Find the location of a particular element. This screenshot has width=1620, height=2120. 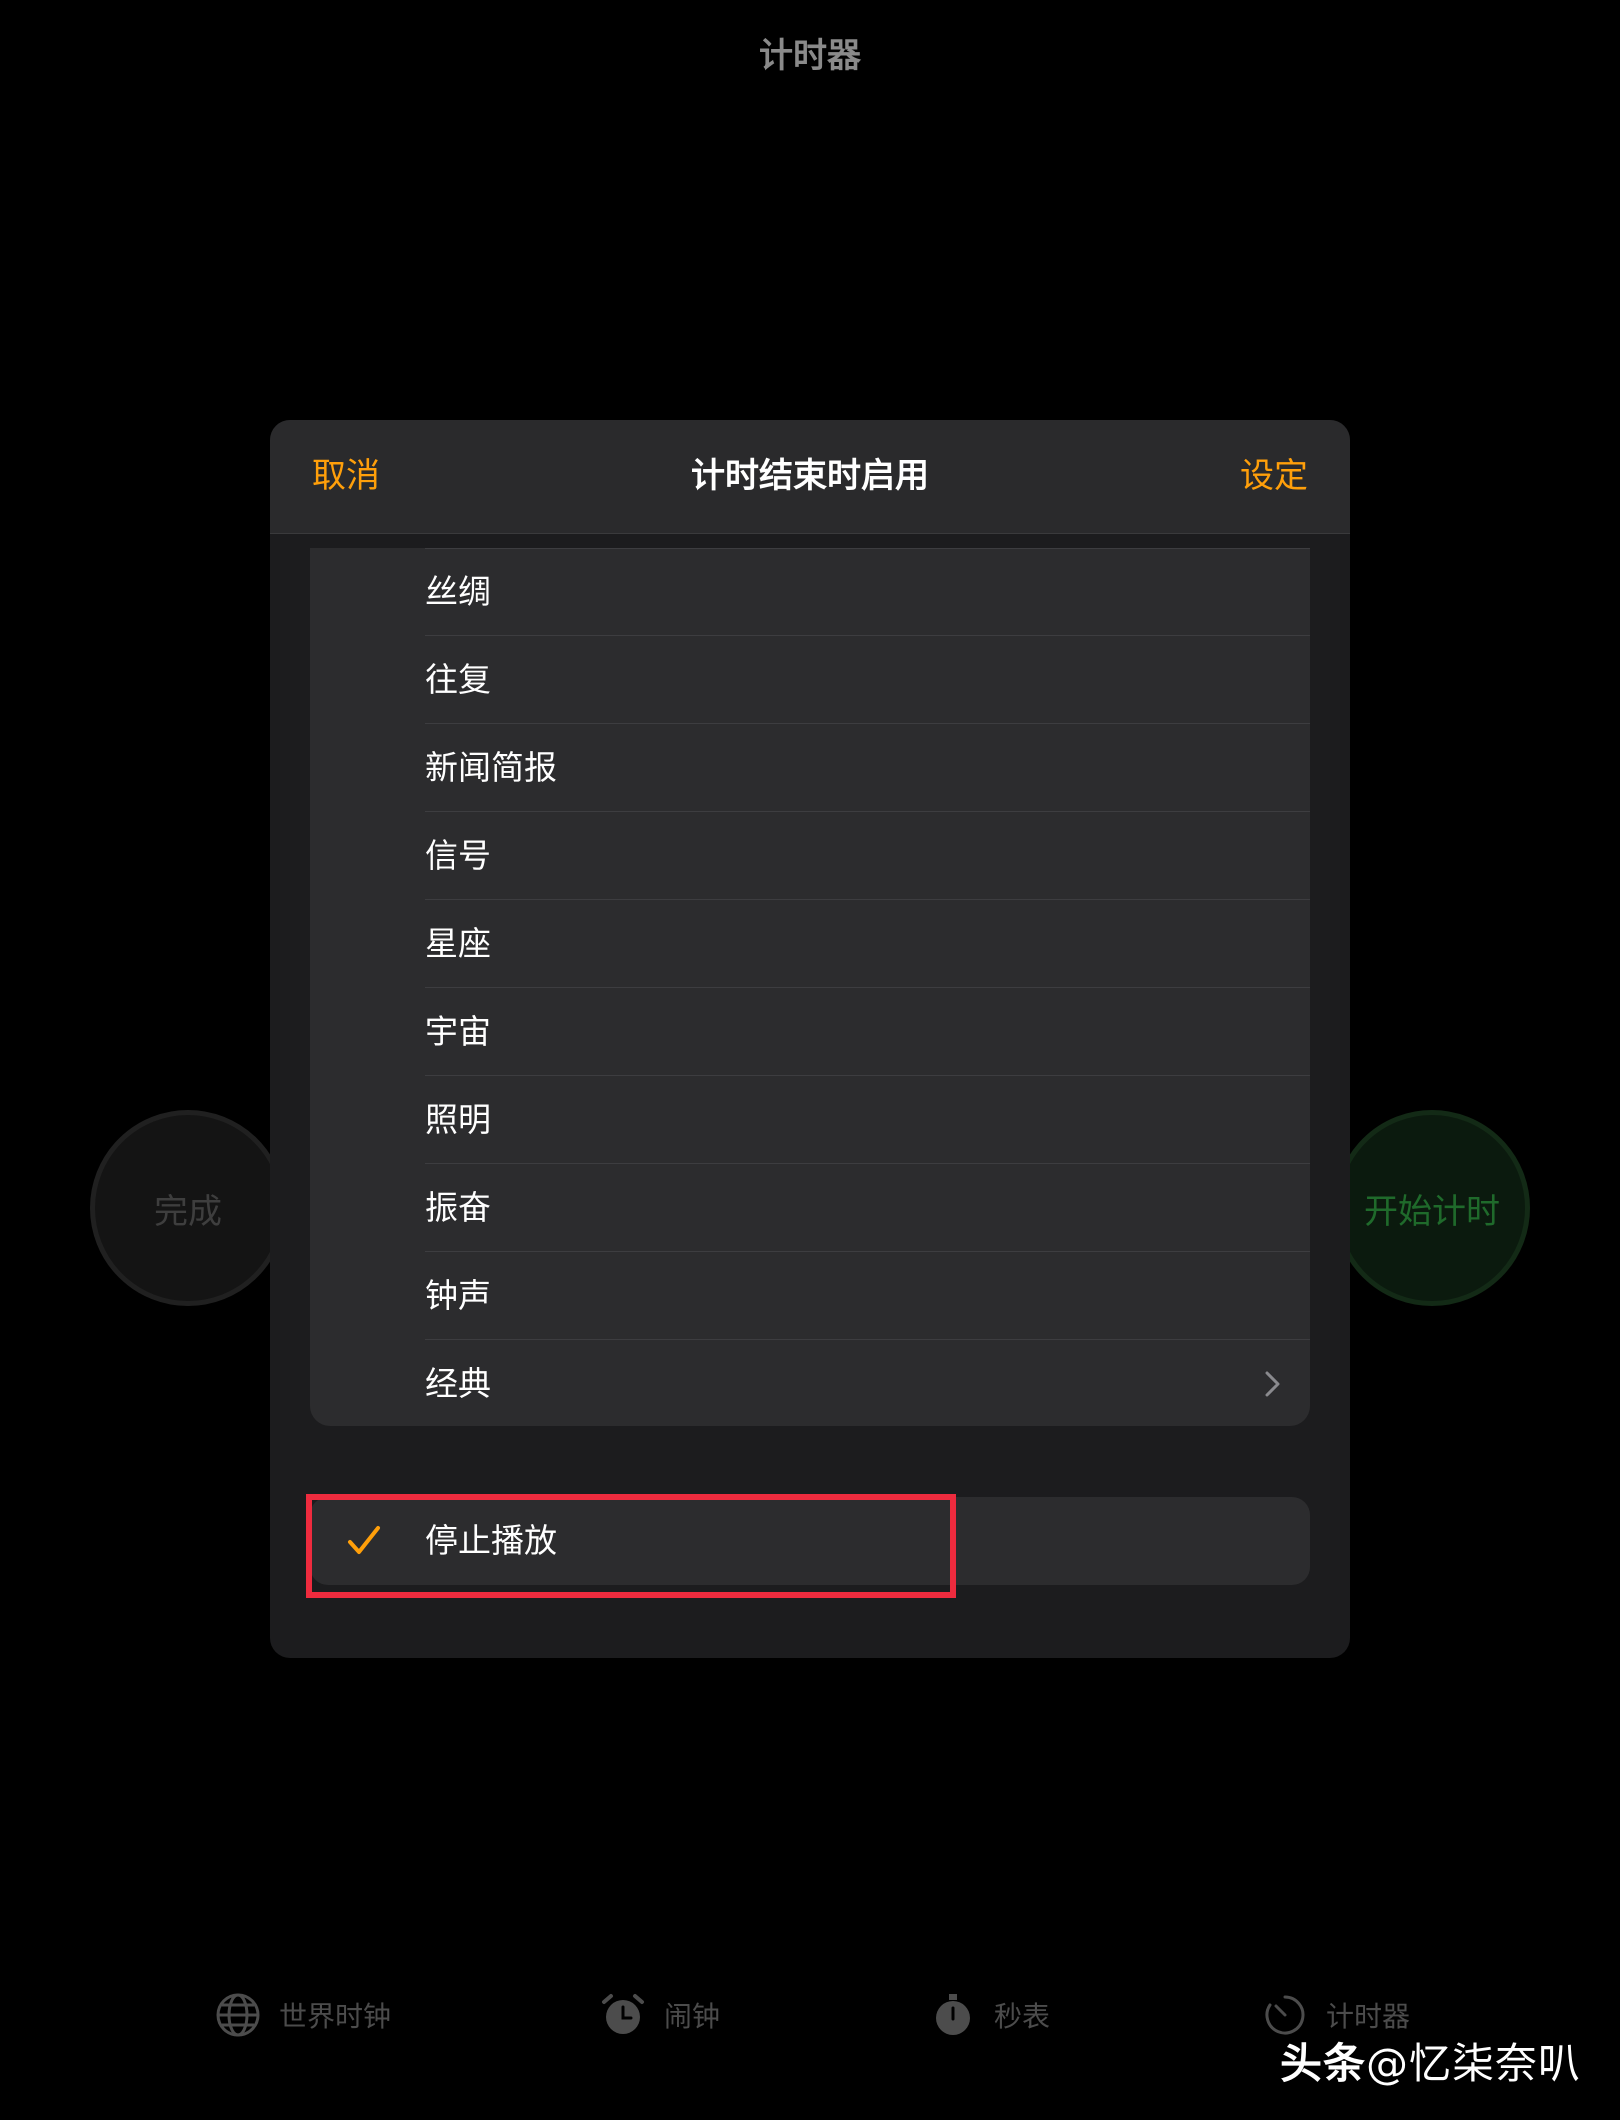

cancel-button: 取消 is located at coordinates (346, 476).